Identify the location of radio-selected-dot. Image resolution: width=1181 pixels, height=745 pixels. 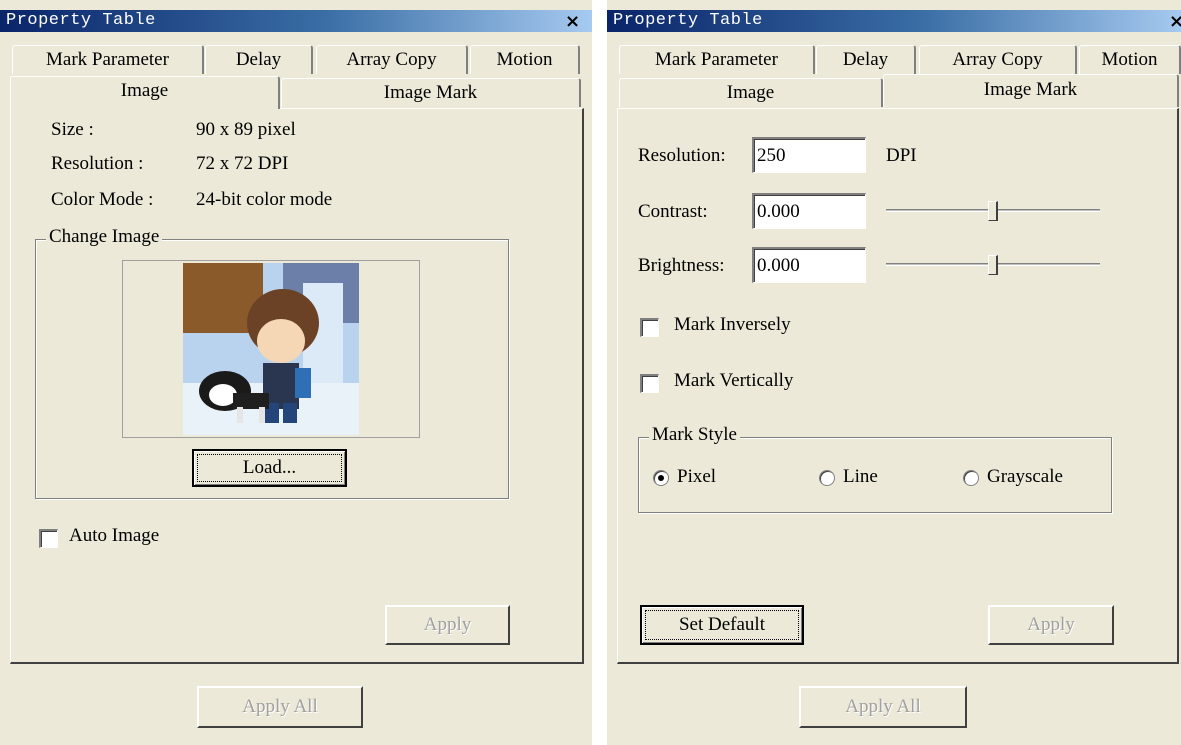
(661, 478).